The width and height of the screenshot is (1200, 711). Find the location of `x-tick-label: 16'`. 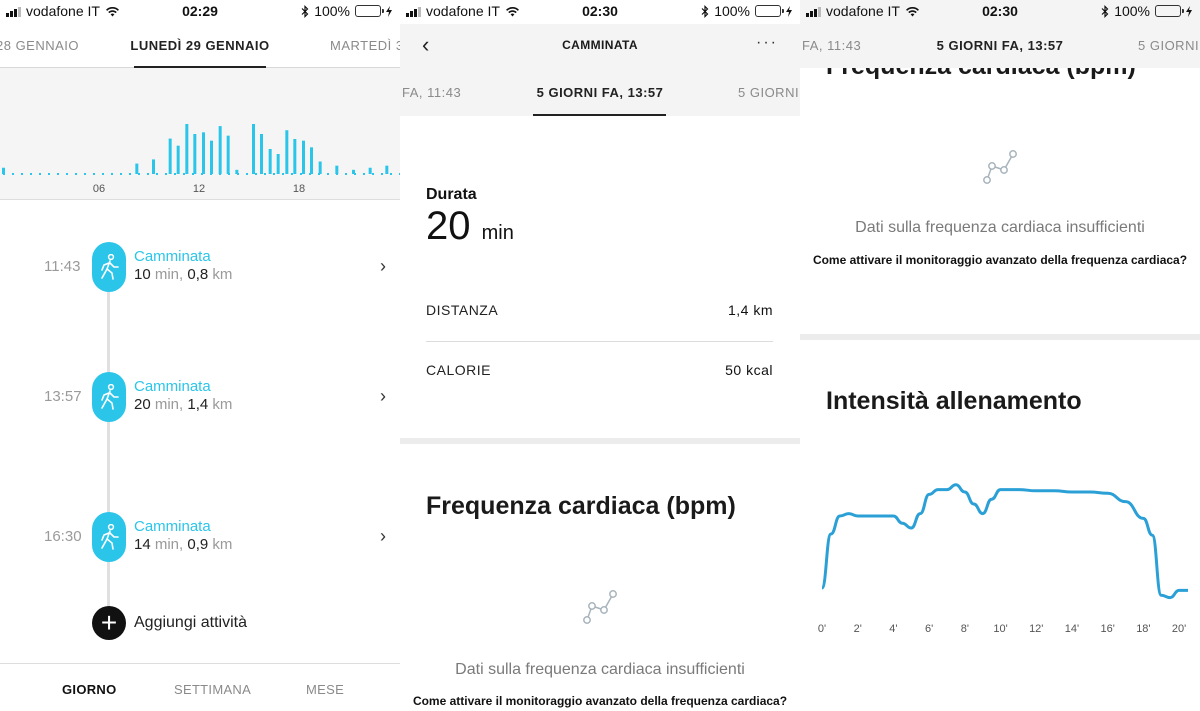

x-tick-label: 16' is located at coordinates (1107, 629).